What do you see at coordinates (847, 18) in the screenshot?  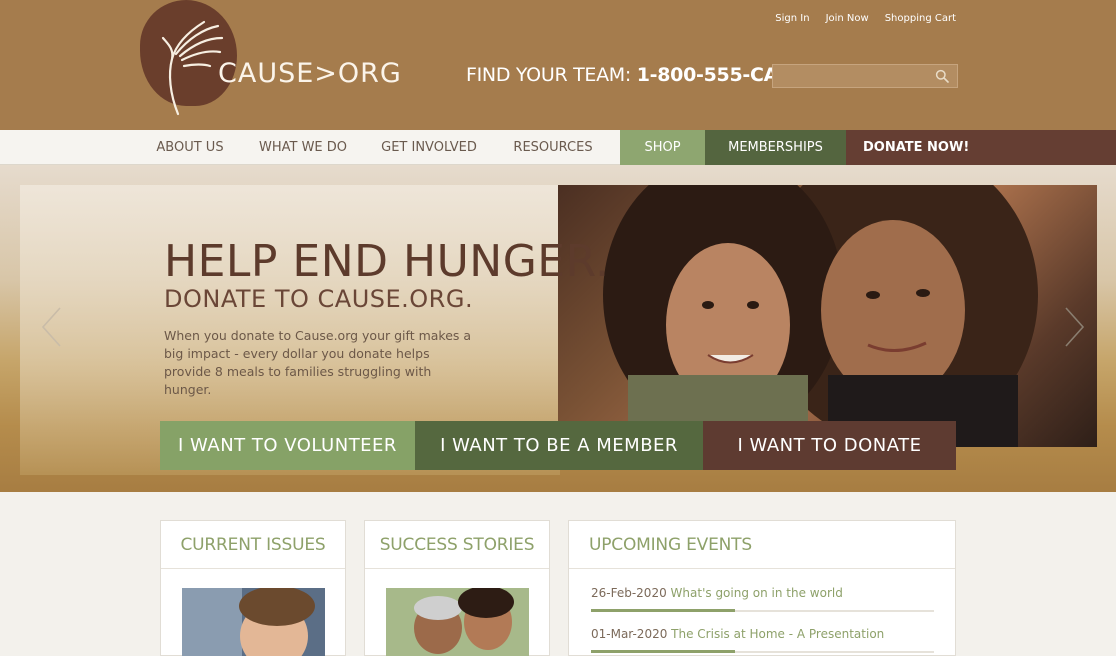 I see `join-now-link: Join Now` at bounding box center [847, 18].